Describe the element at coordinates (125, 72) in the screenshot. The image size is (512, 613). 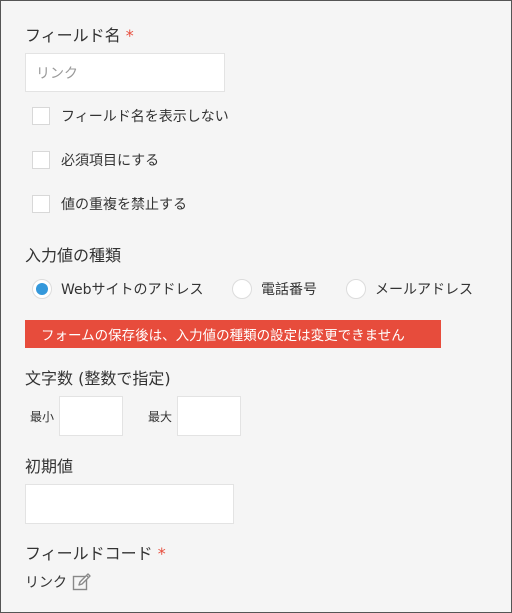
I see `field-name-input: リンク` at that location.